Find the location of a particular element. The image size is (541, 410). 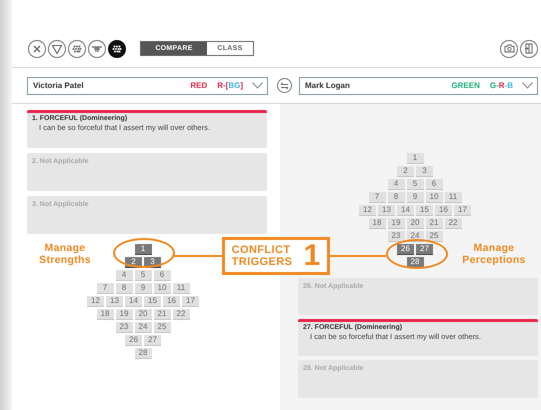

manage-perceptions-label: Manage Perceptions is located at coordinates (494, 254).